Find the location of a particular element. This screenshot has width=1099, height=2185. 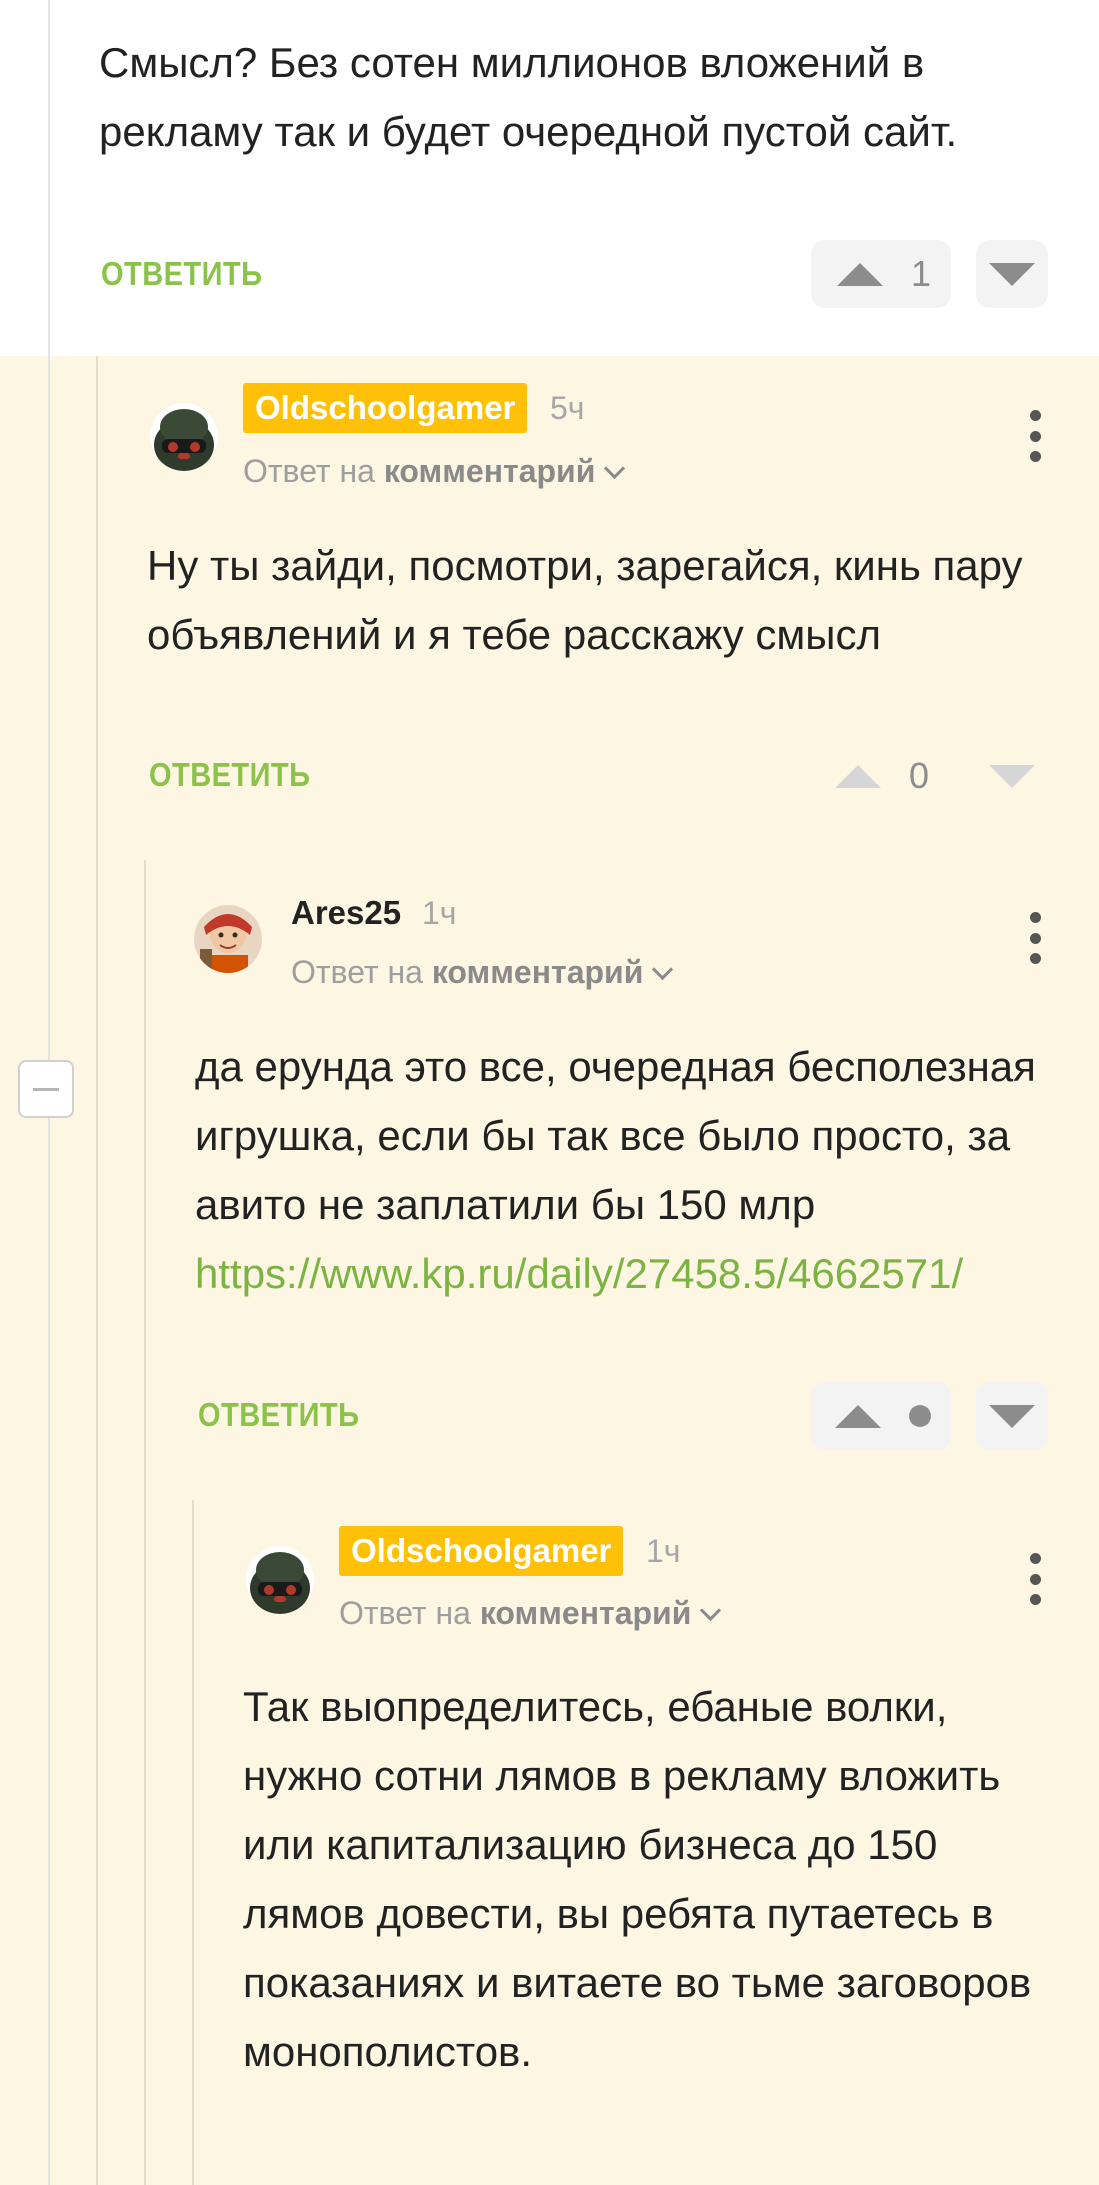

collapse-thread-button is located at coordinates (46, 1089).